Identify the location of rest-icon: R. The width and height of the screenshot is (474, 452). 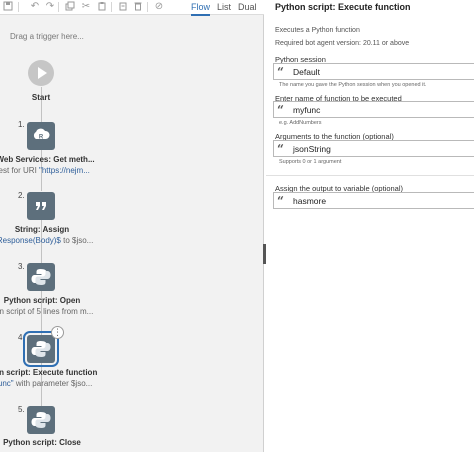
(41, 136).